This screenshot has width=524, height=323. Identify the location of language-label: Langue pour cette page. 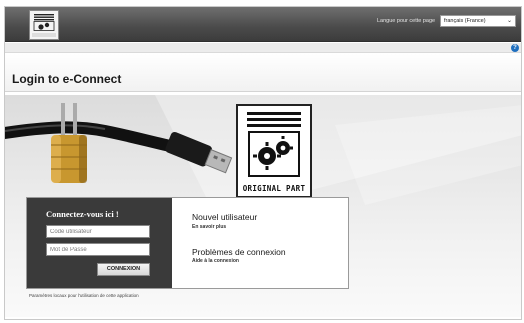
(406, 21).